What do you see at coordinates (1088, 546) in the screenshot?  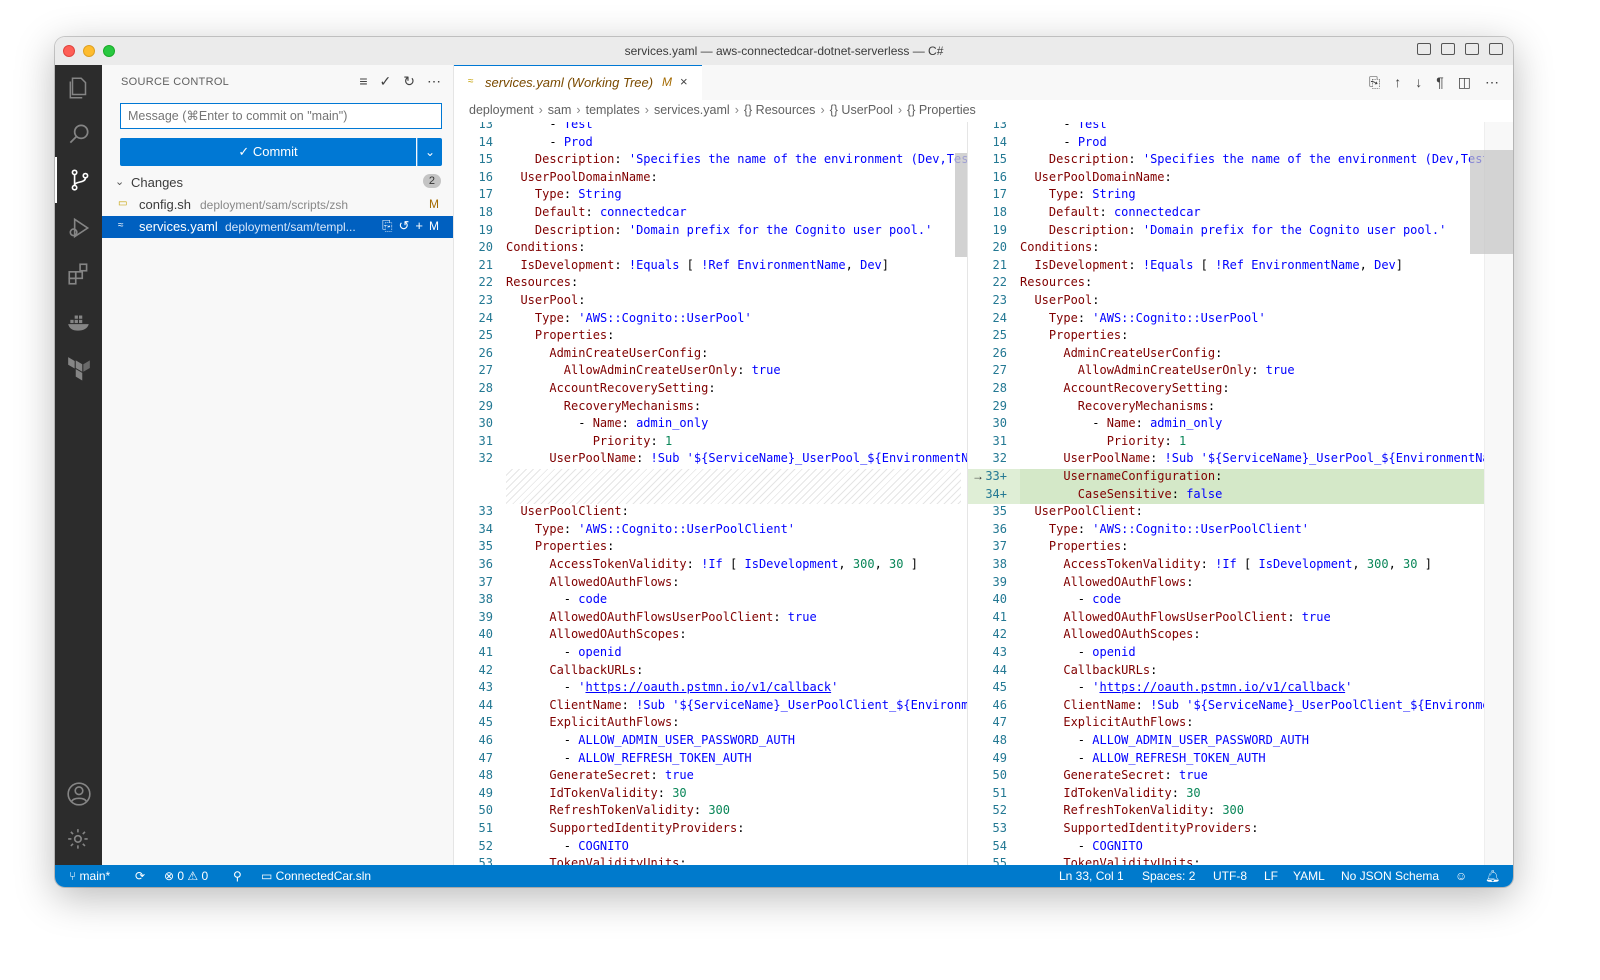 I see `code-text: Properties:` at bounding box center [1088, 546].